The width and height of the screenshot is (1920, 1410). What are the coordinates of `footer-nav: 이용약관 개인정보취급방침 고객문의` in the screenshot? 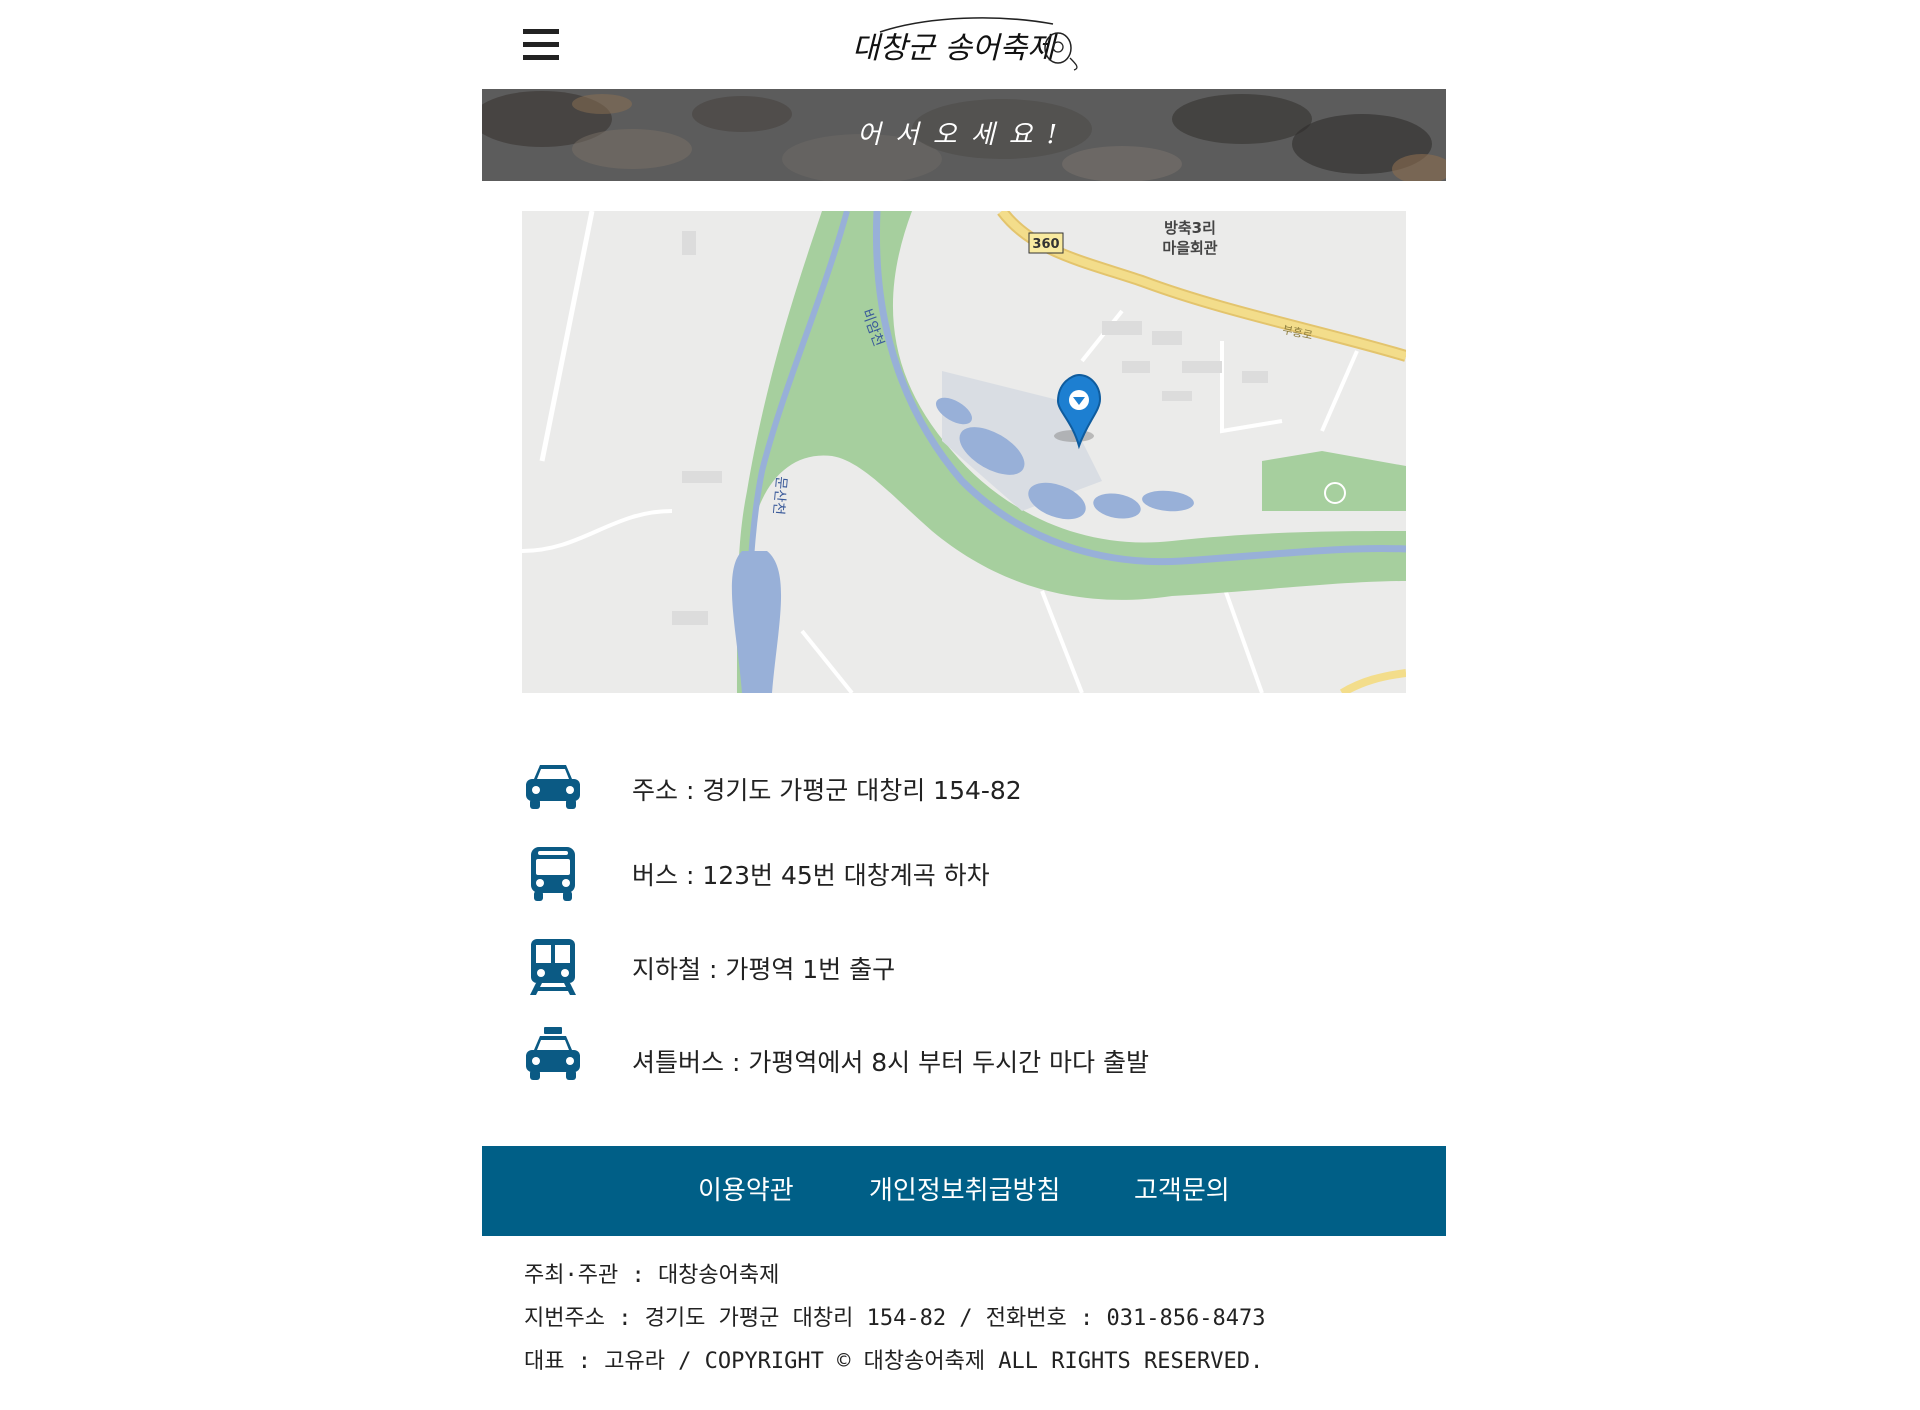 It's located at (964, 1191).